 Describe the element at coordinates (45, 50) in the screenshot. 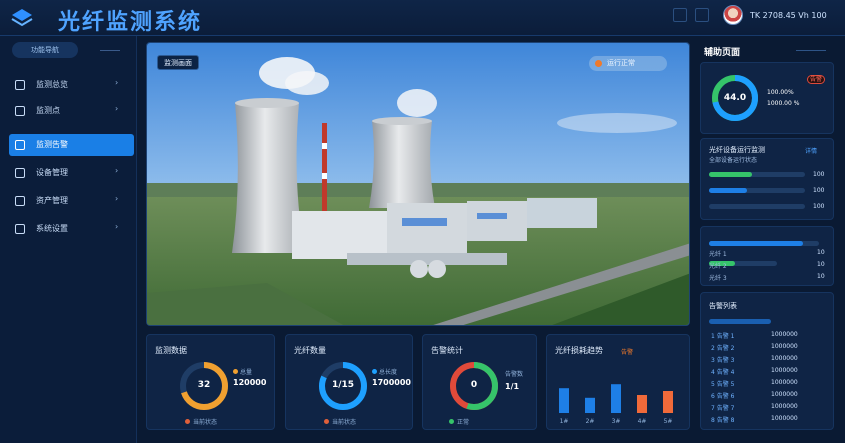

I see `sidebar-search-button: 功能导航` at that location.